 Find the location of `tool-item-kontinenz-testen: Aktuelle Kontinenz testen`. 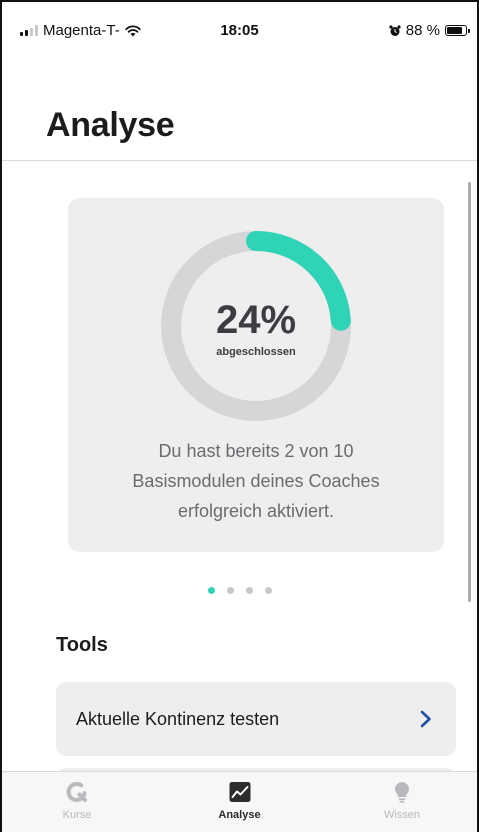

tool-item-kontinenz-testen: Aktuelle Kontinenz testen is located at coordinates (256, 719).